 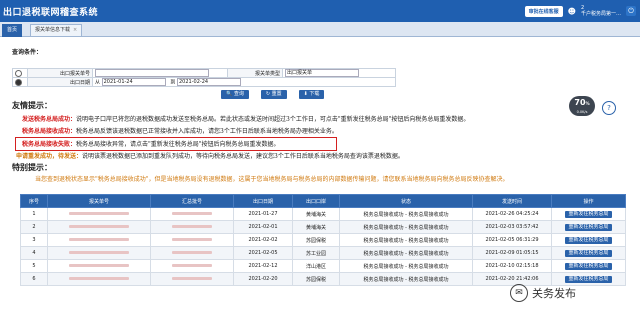 I want to click on tab-customs-download: 报关单信息下载 ×, so click(x=56, y=30).